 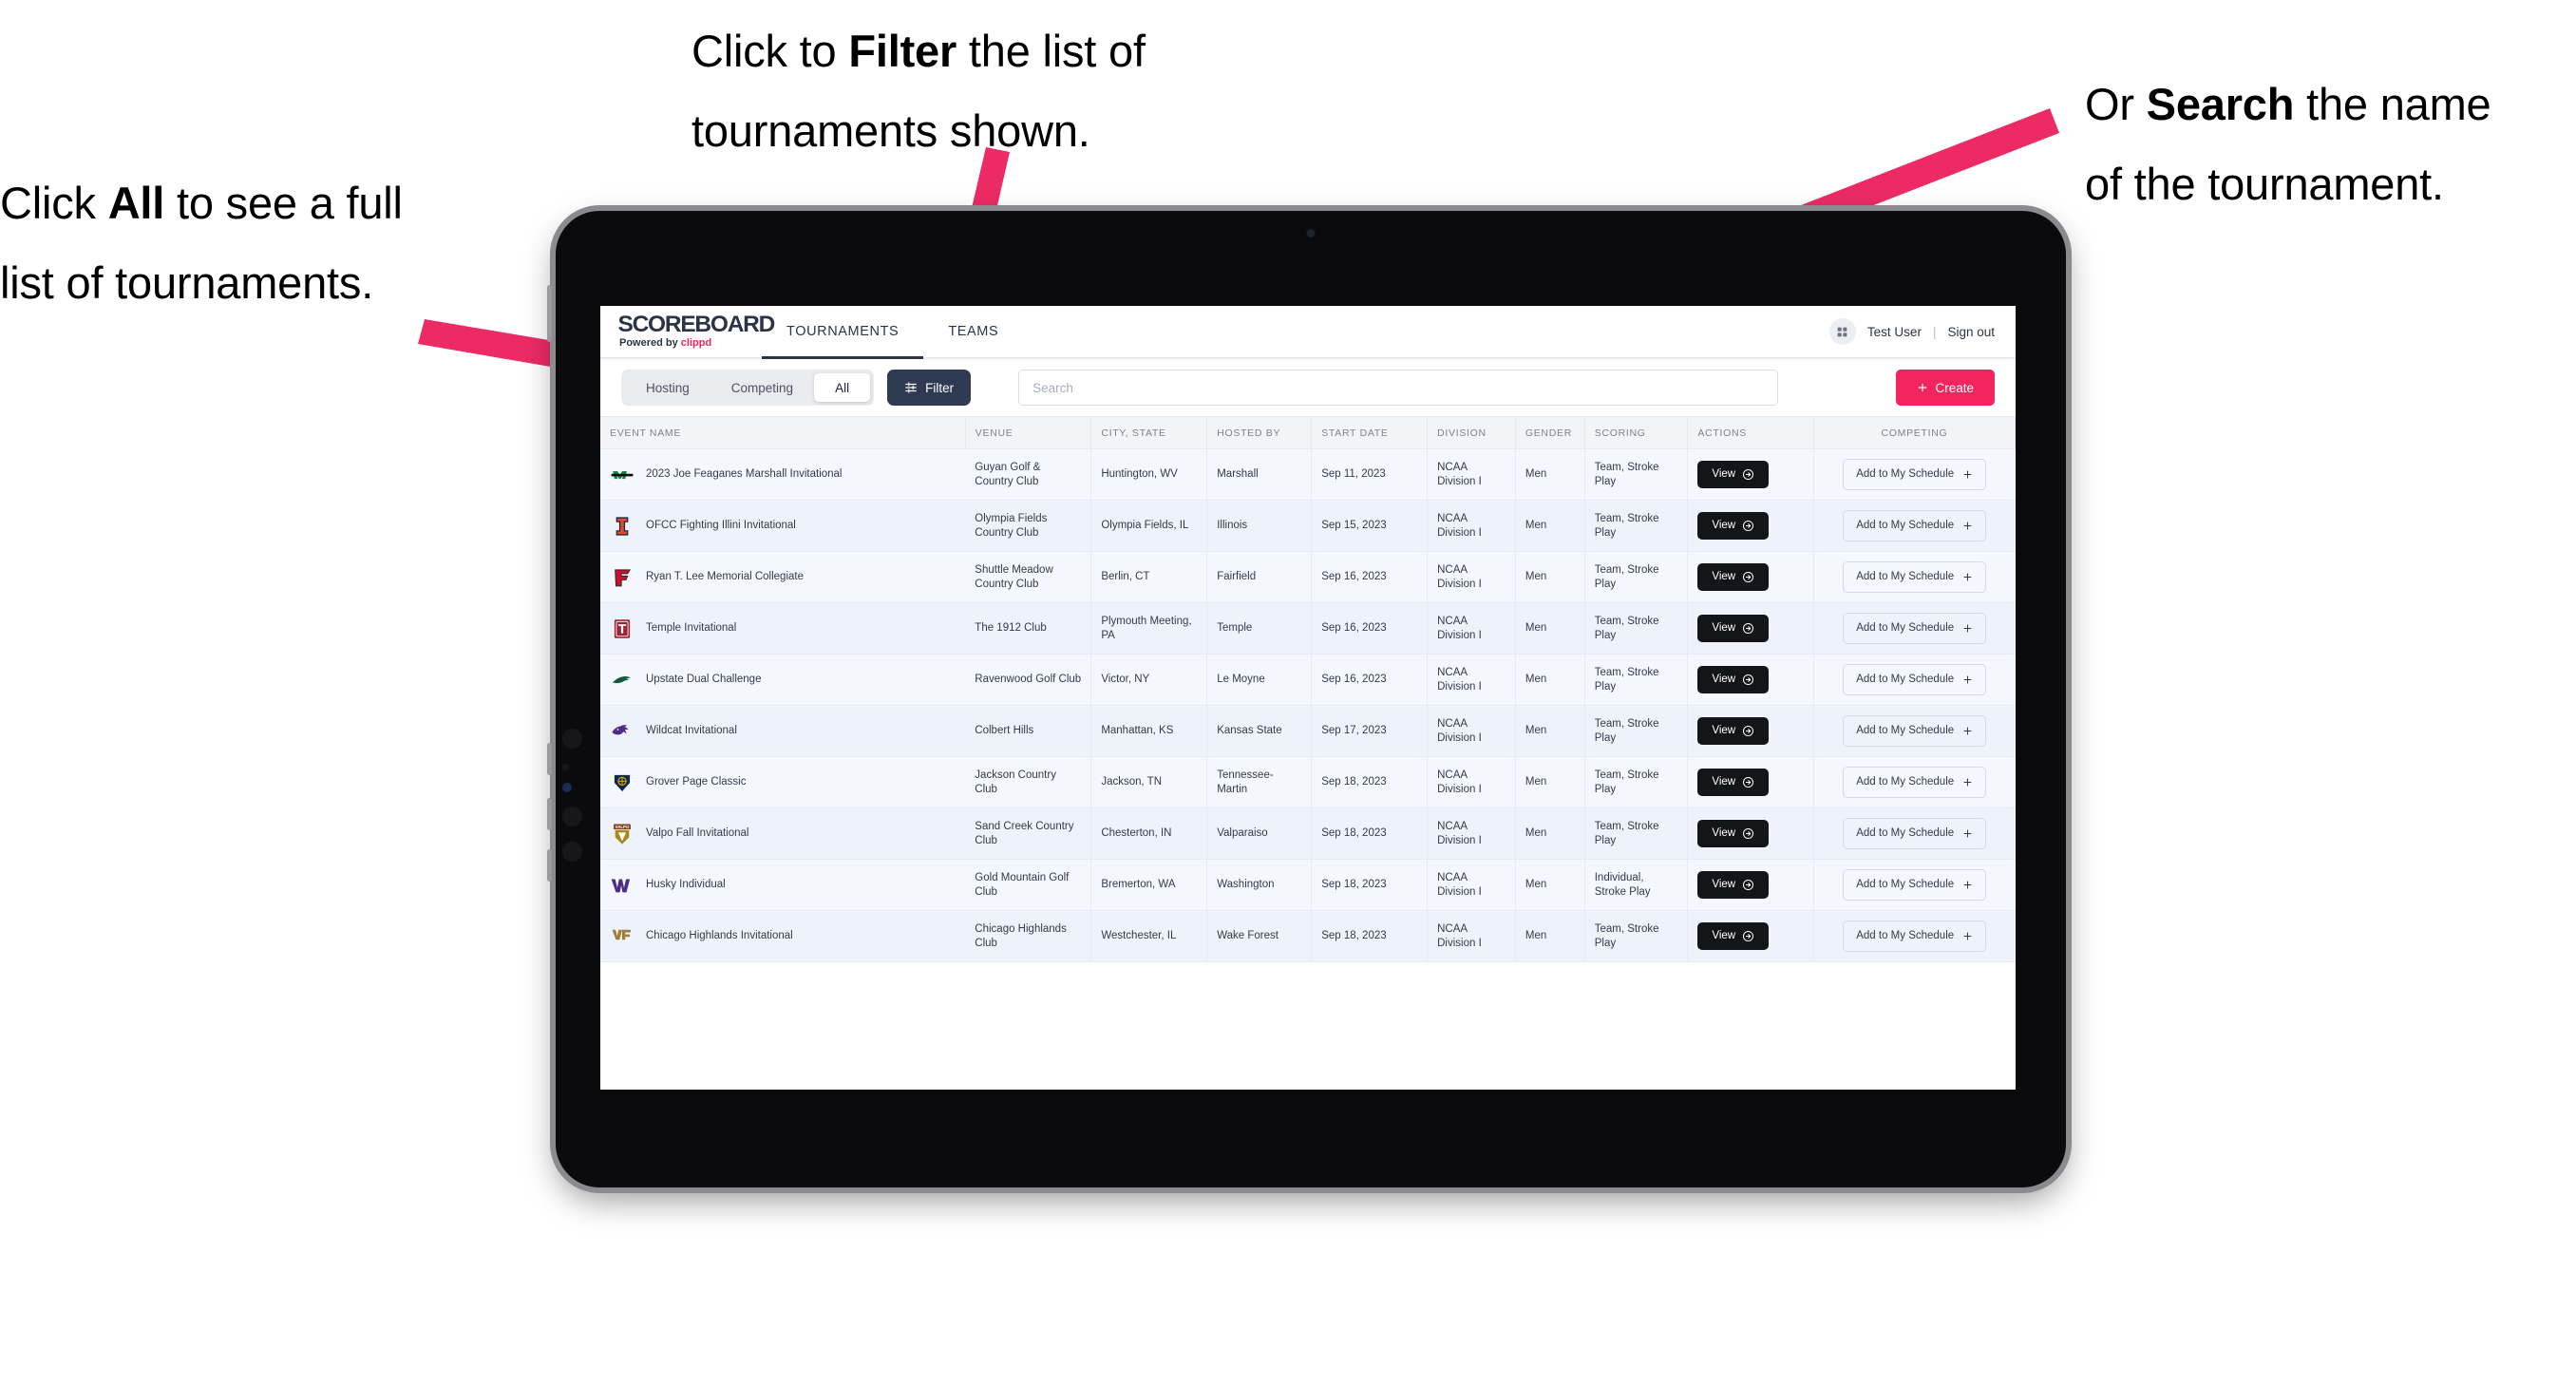 I want to click on event-name-text: Ryan T. Lee Memorial Collegiate, so click(x=725, y=576).